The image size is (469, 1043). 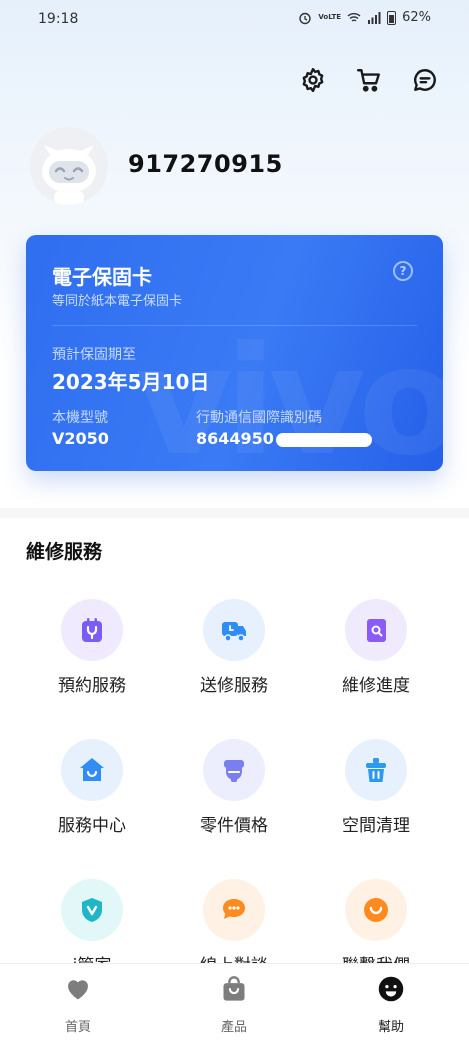 What do you see at coordinates (80, 418) in the screenshot?
I see `model-label: 本機型號` at bounding box center [80, 418].